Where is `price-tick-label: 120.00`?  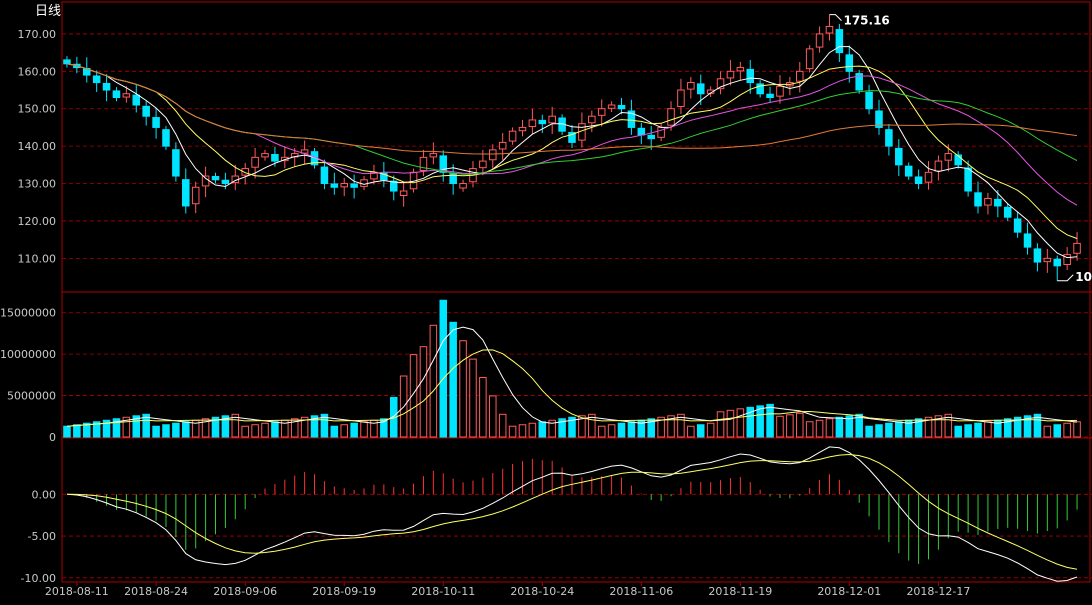
price-tick-label: 120.00 is located at coordinates (37, 221).